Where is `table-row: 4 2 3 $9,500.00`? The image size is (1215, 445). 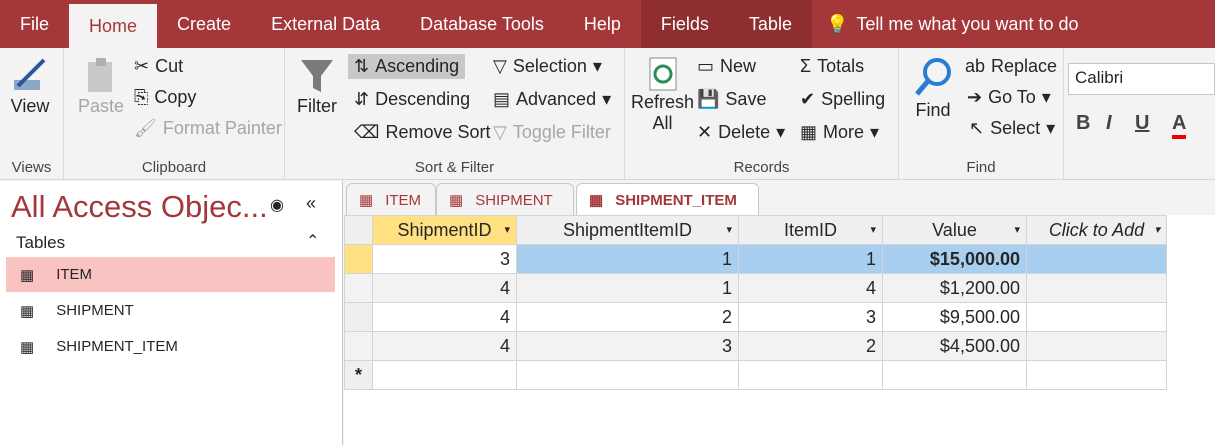 table-row: 4 2 3 $9,500.00 is located at coordinates (755, 317).